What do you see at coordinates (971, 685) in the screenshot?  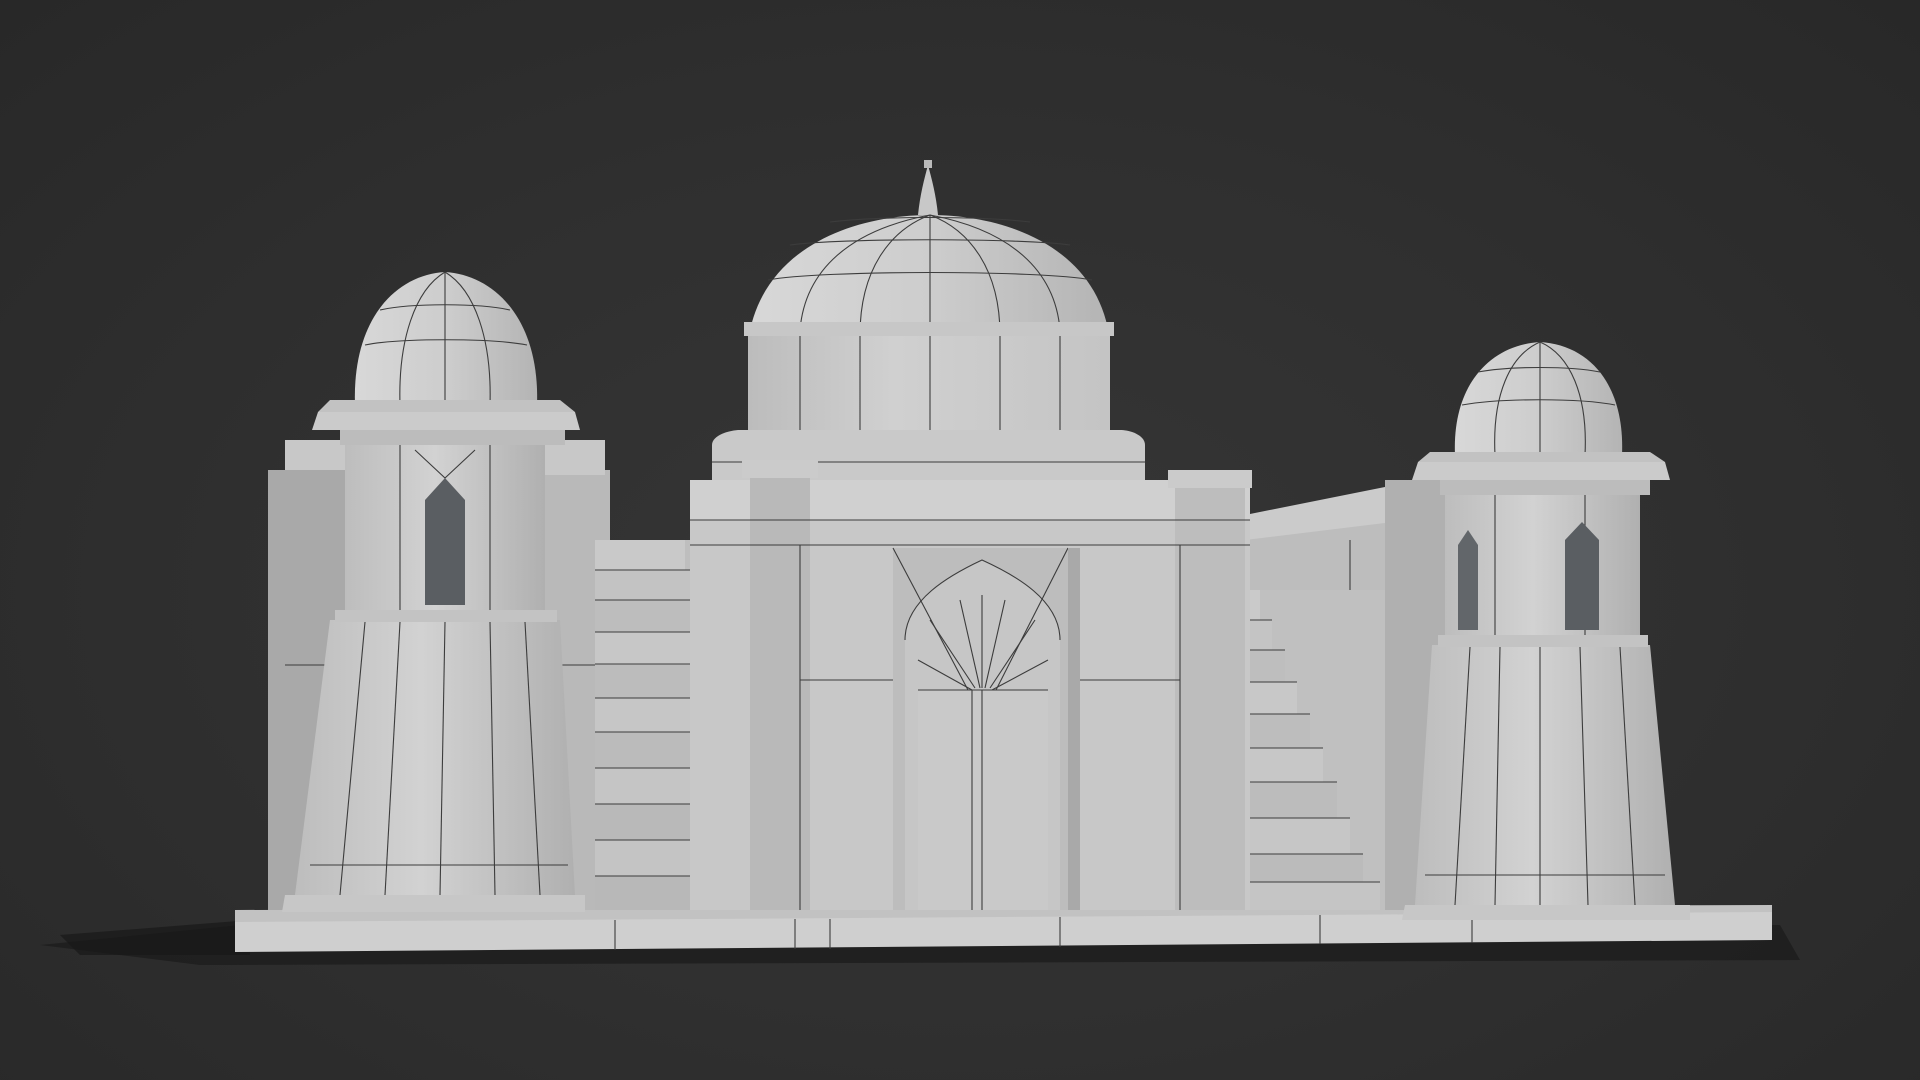 I see `main-hall` at bounding box center [971, 685].